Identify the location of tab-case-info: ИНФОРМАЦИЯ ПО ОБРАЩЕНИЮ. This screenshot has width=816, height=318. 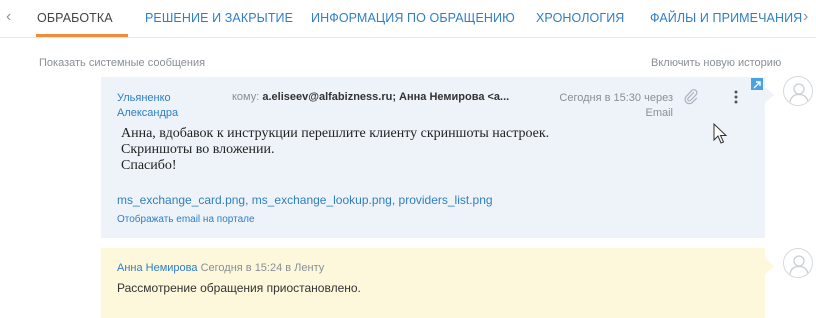
(413, 18).